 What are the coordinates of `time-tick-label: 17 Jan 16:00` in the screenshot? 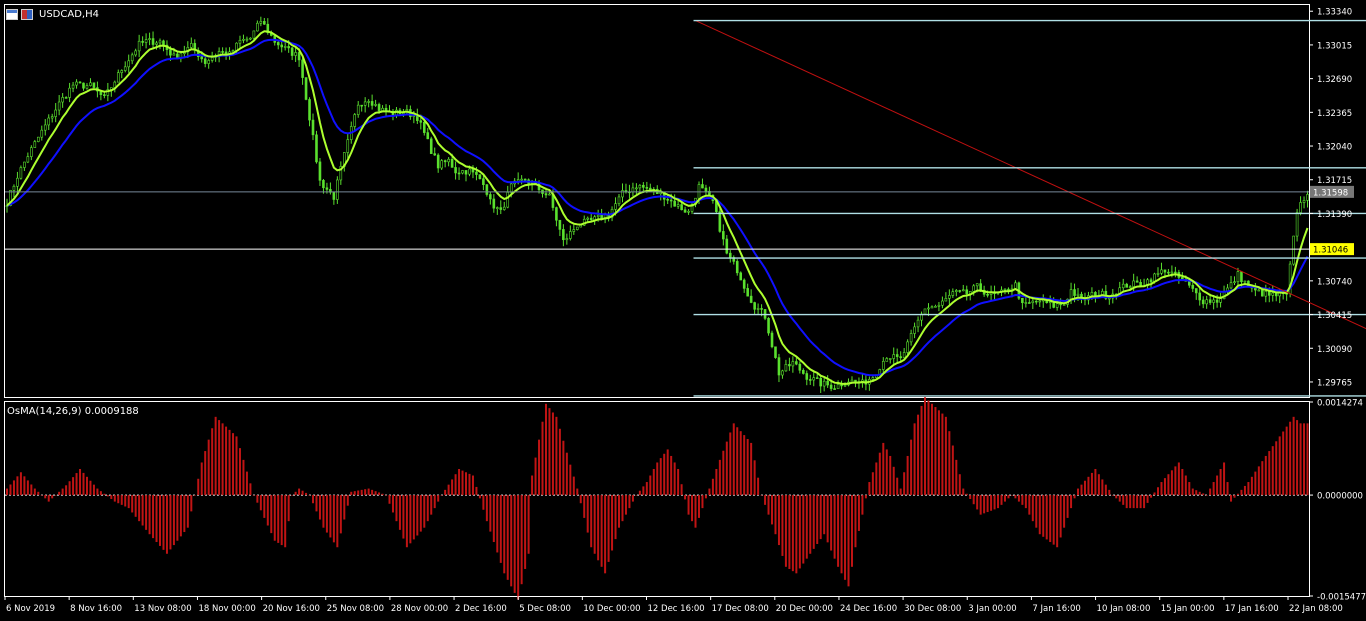 It's located at (1252, 609).